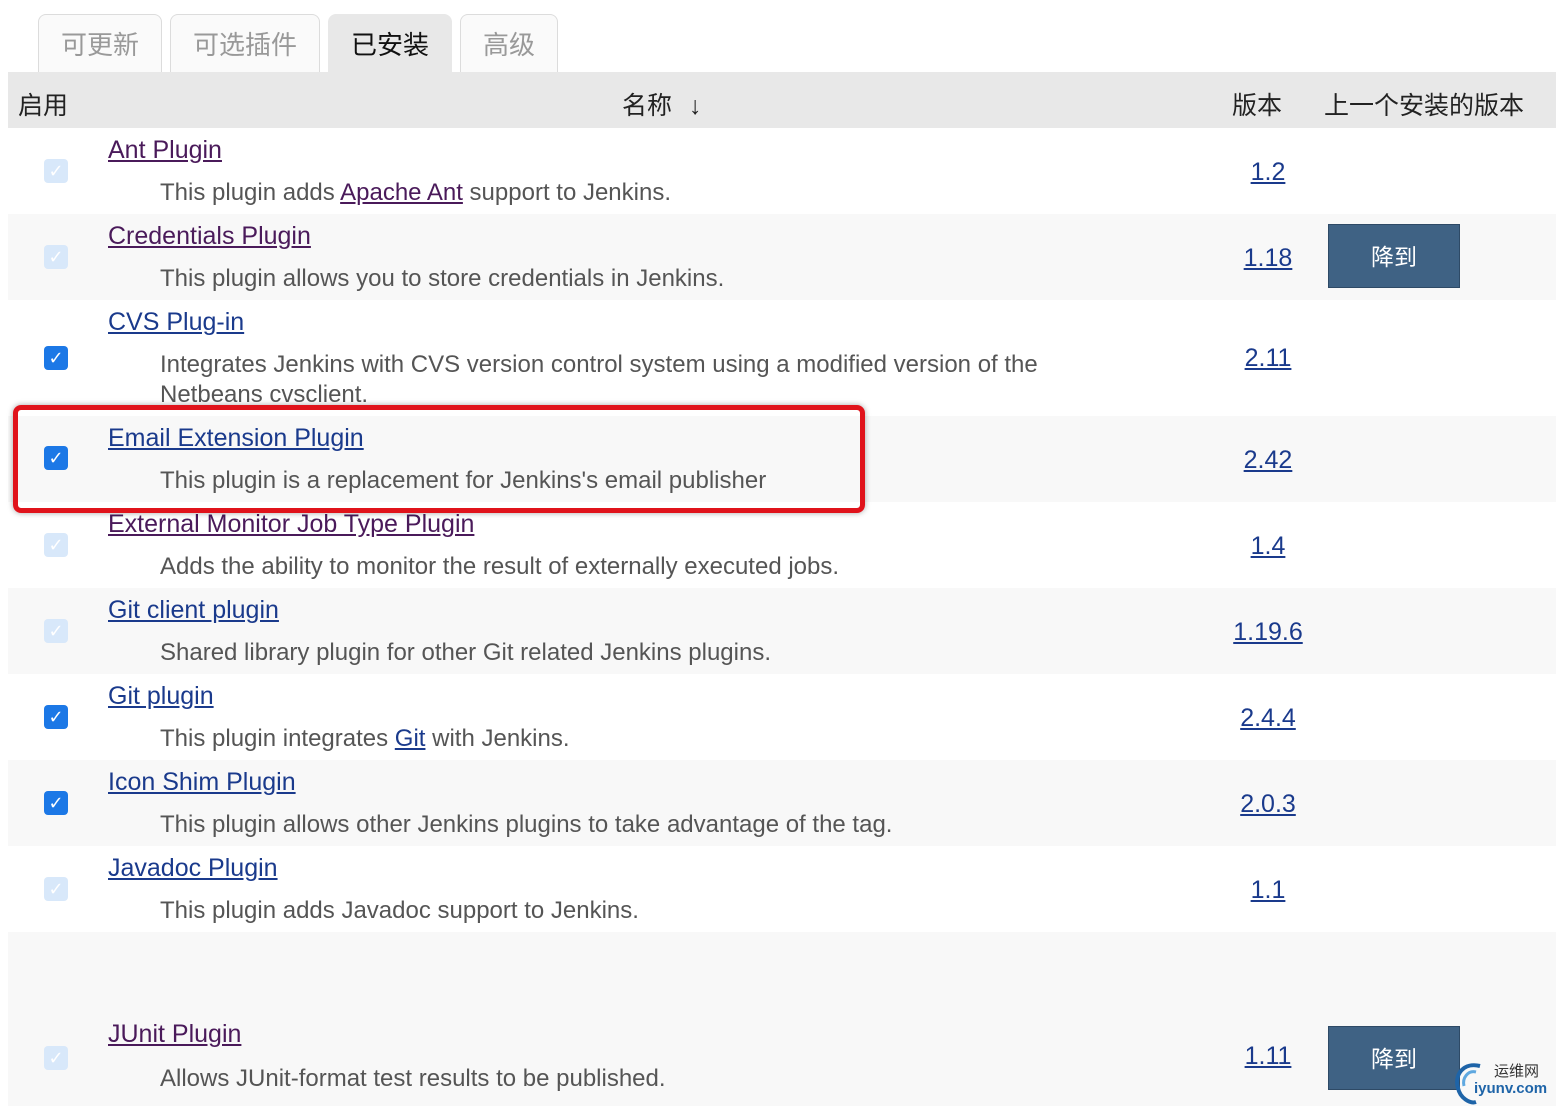  What do you see at coordinates (1268, 718) in the screenshot?
I see `version-link: 2.4.4` at bounding box center [1268, 718].